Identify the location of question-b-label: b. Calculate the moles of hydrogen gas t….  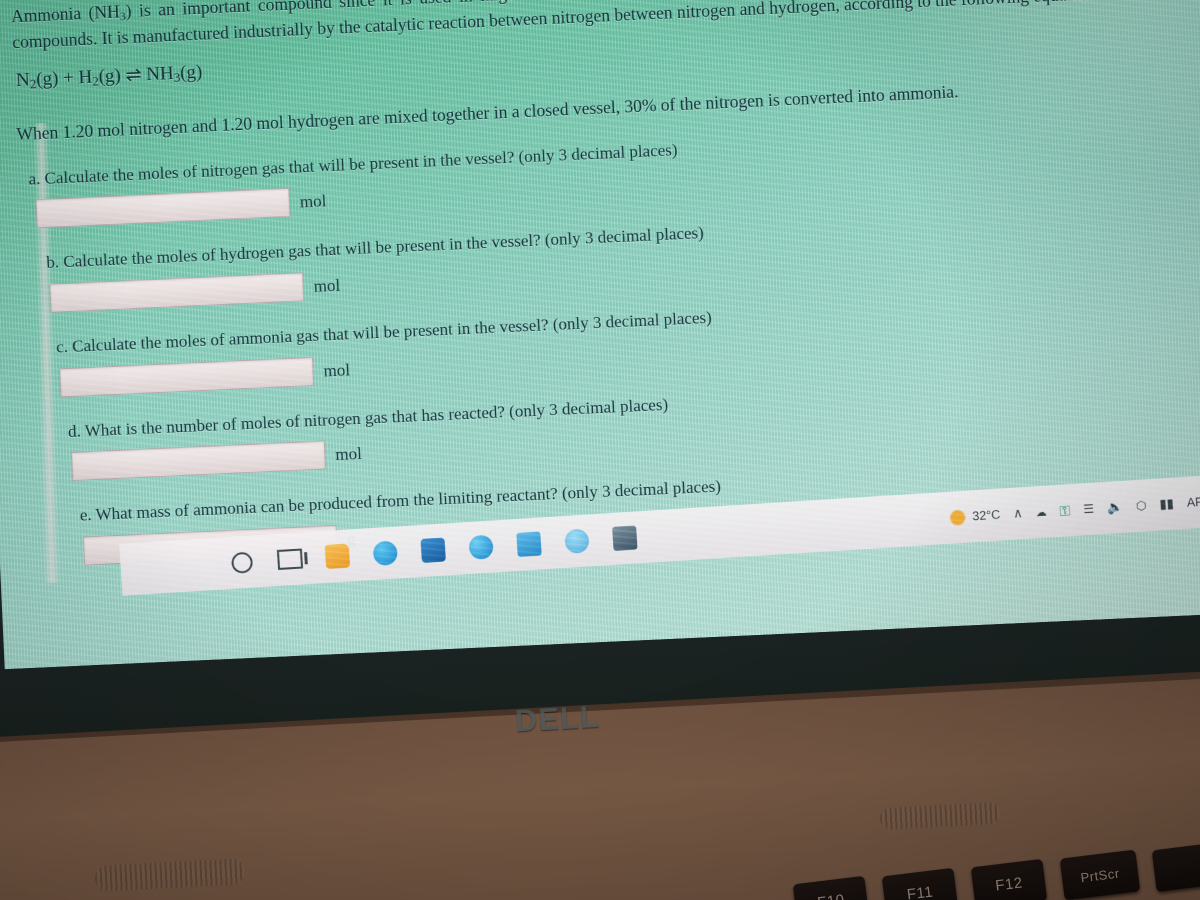
(375, 247).